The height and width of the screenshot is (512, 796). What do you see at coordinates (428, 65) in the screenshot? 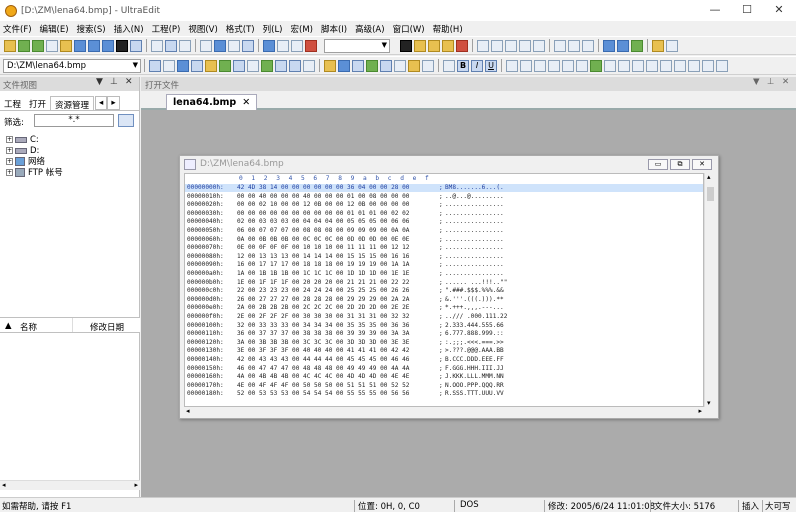
I see `hr-icon` at bounding box center [428, 65].